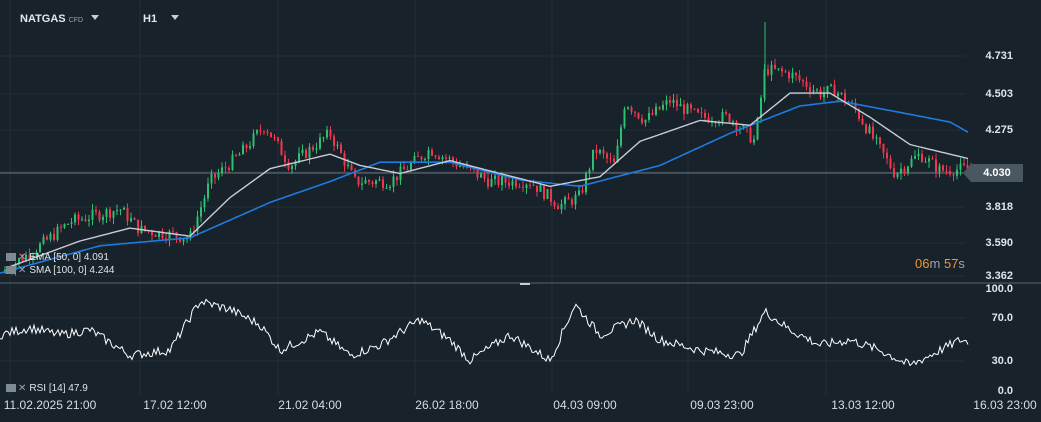  Describe the element at coordinates (310, 405) in the screenshot. I see `time-axis-label: 21.02 04:00` at that location.